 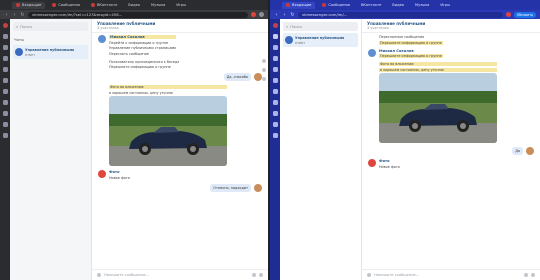 I want to click on tab-label: ВКонтакте, so click(x=107, y=5).